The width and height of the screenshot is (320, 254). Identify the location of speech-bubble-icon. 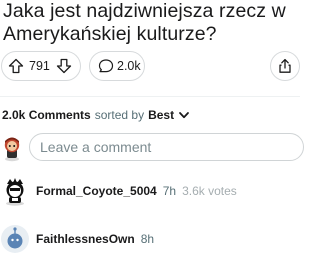
(106, 66).